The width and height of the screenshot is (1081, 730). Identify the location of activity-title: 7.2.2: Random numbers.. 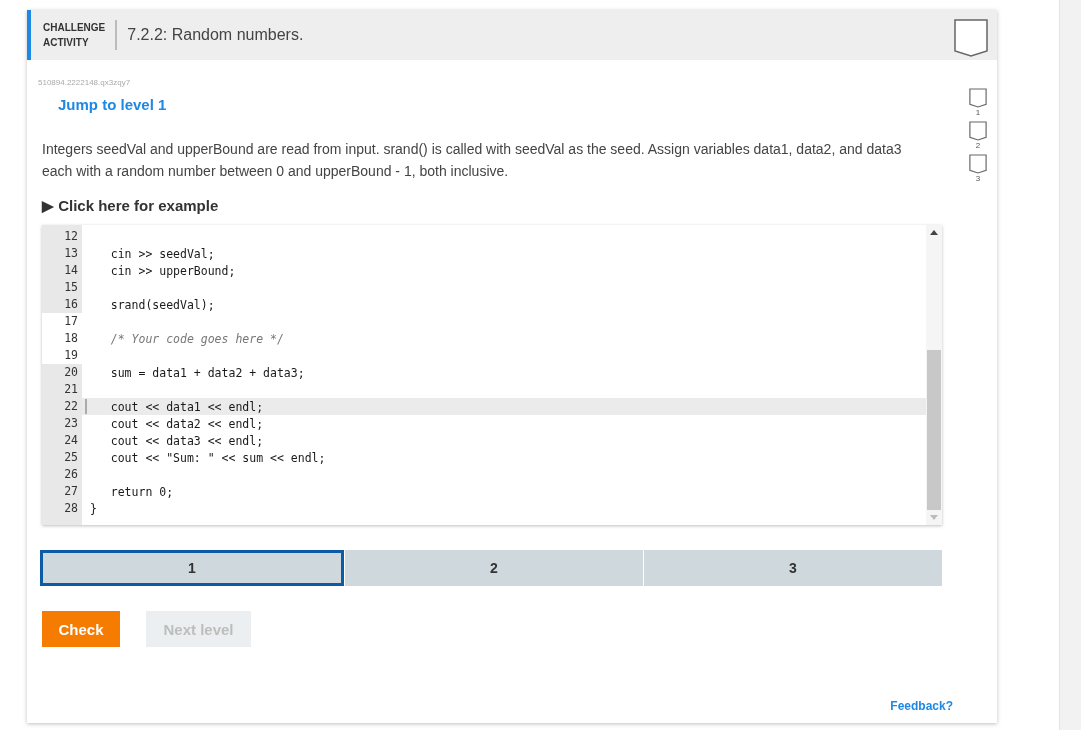
(216, 35).